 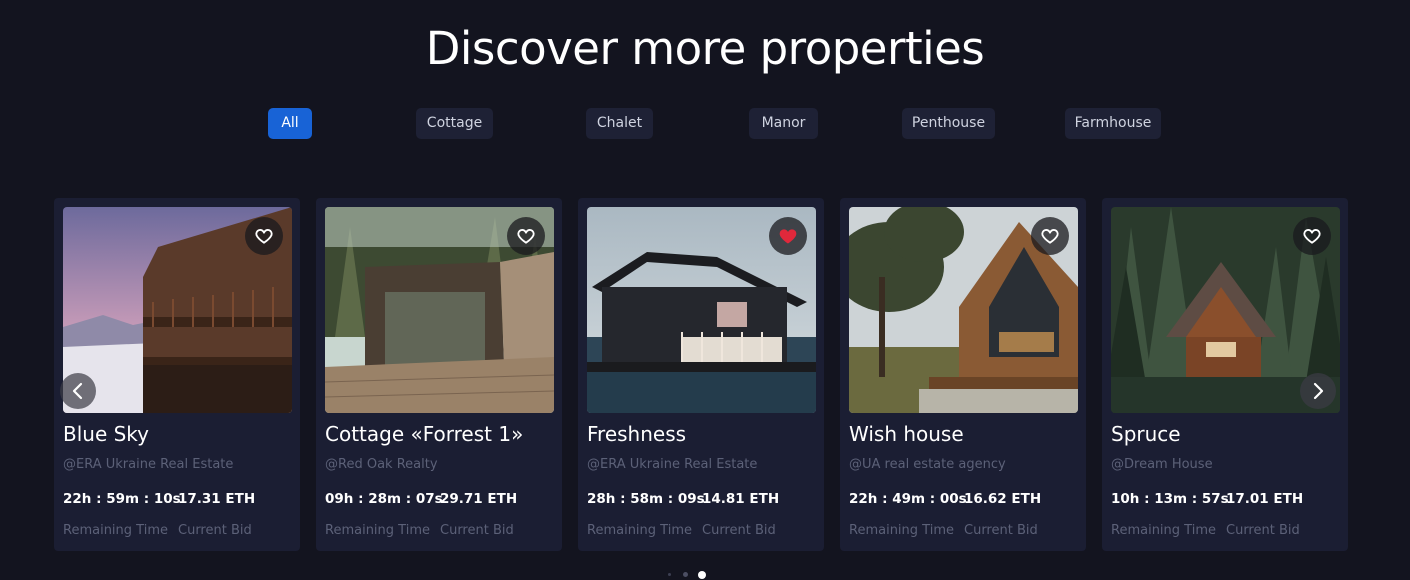 I want to click on heart-filled-icon, so click(x=788, y=236).